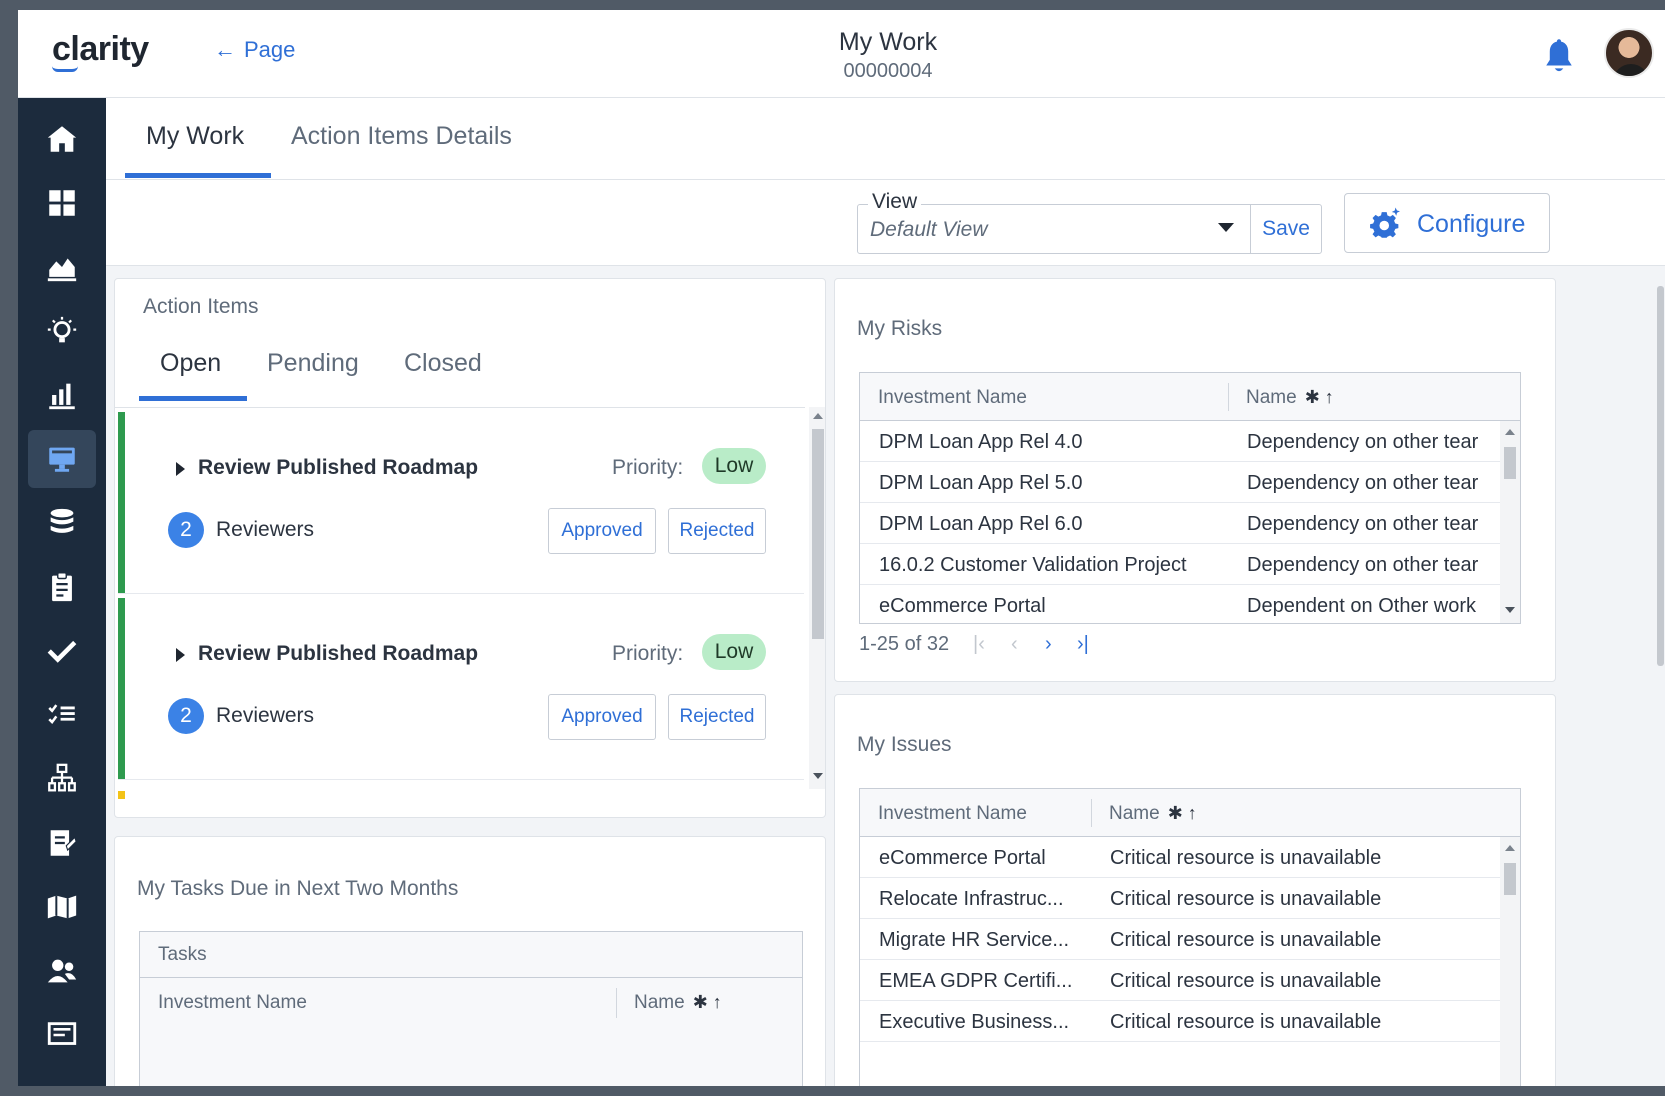 The height and width of the screenshot is (1096, 1665). I want to click on sidebar-item-ideas, so click(62, 331).